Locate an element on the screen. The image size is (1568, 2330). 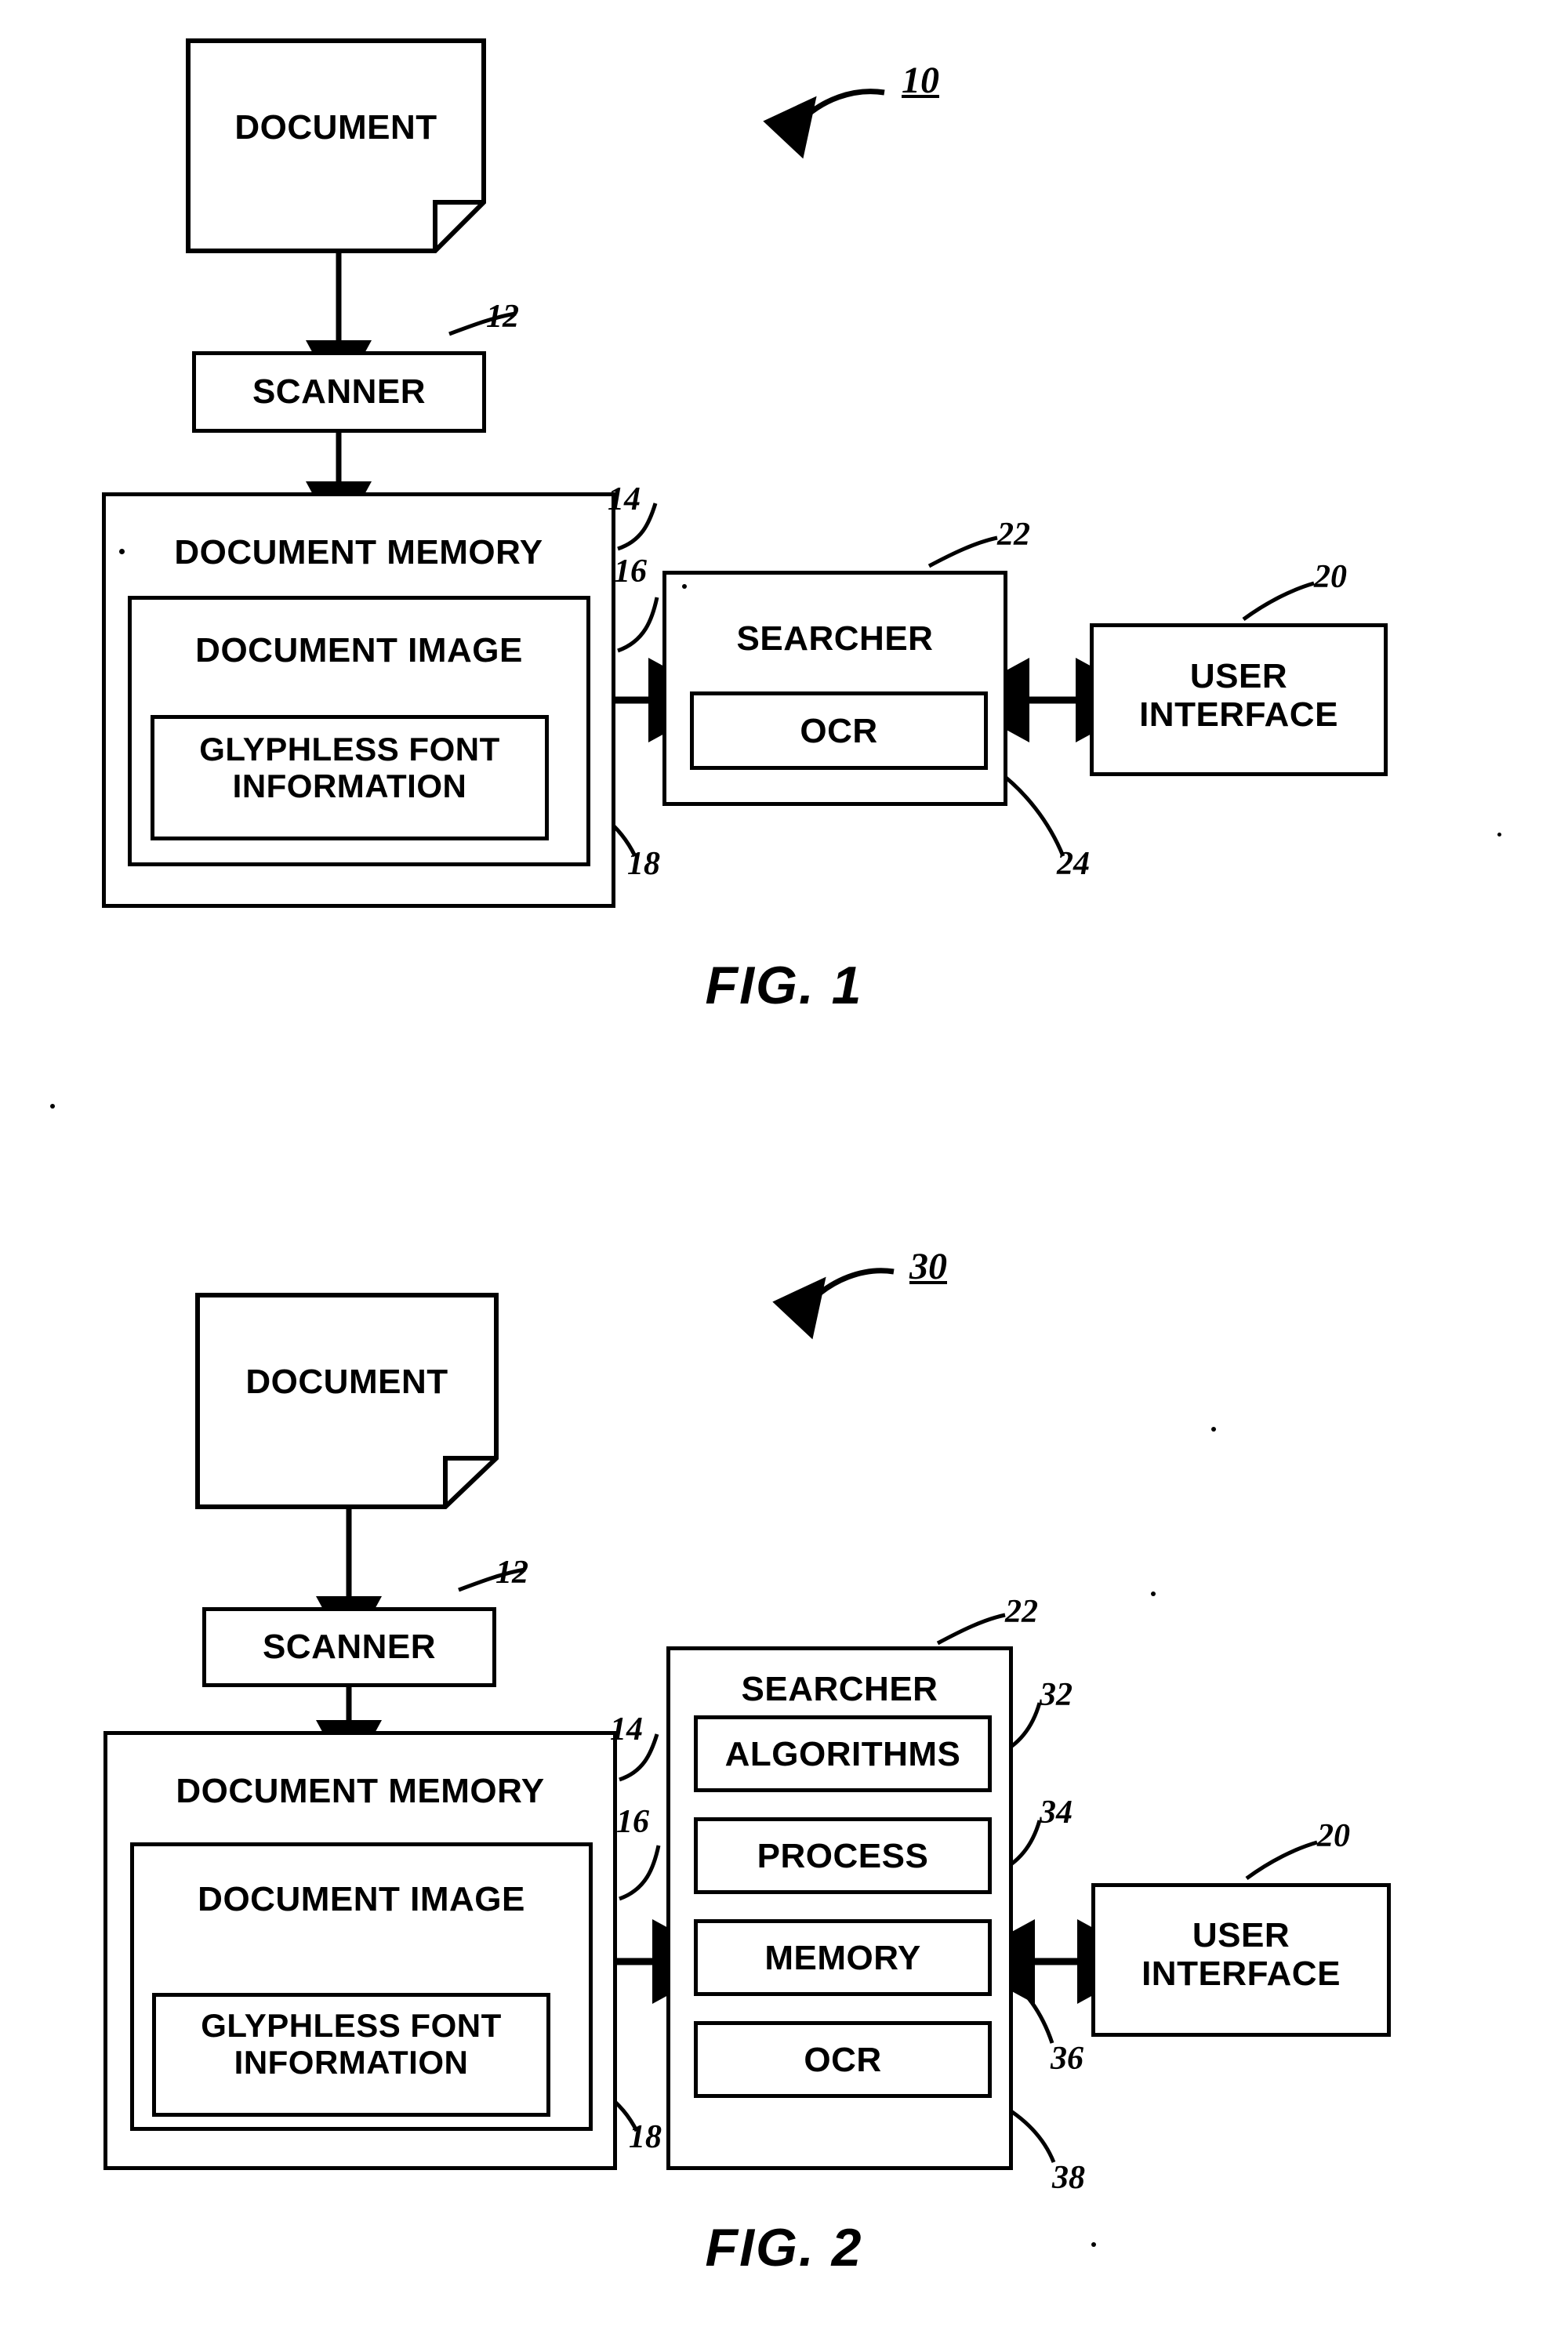
memory-label: MEMORY is located at coordinates (842, 1958).